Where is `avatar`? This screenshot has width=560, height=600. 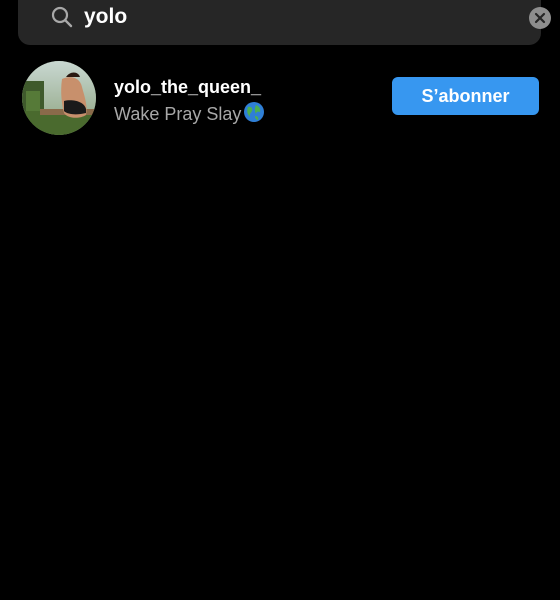
avatar is located at coordinates (59, 98).